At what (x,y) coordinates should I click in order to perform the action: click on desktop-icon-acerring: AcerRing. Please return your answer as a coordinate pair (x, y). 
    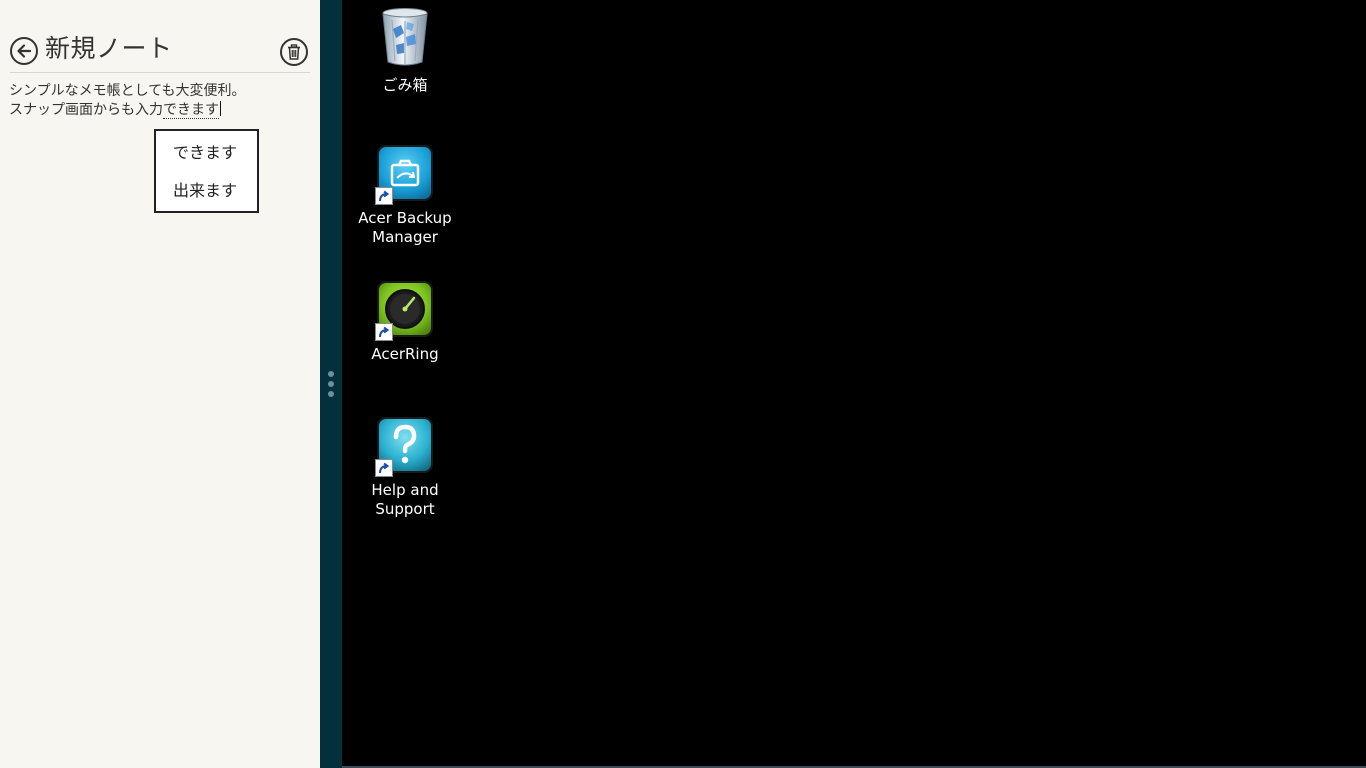
    Looking at the image, I should click on (405, 322).